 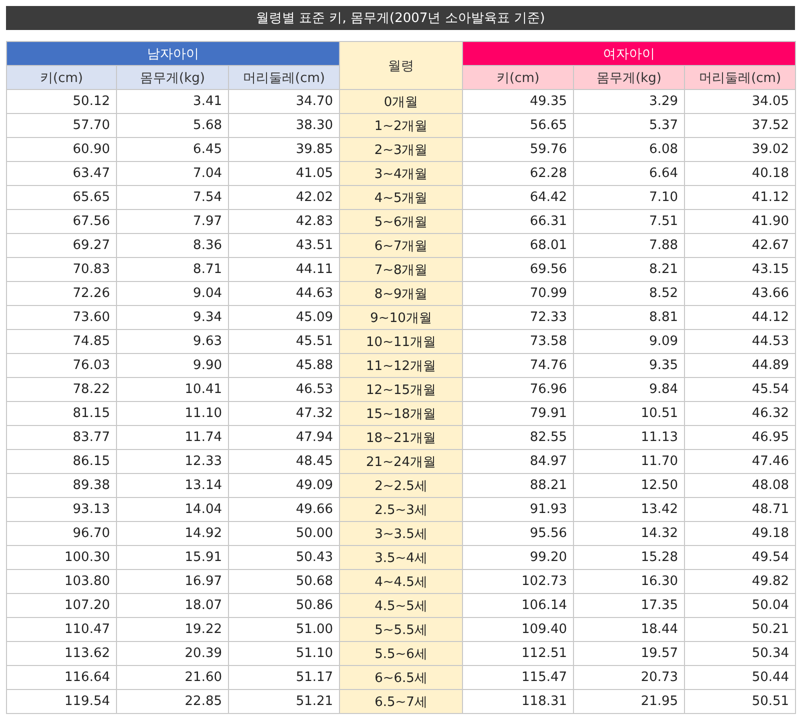 What do you see at coordinates (61, 126) in the screenshot?
I see `table-cell: 57.70` at bounding box center [61, 126].